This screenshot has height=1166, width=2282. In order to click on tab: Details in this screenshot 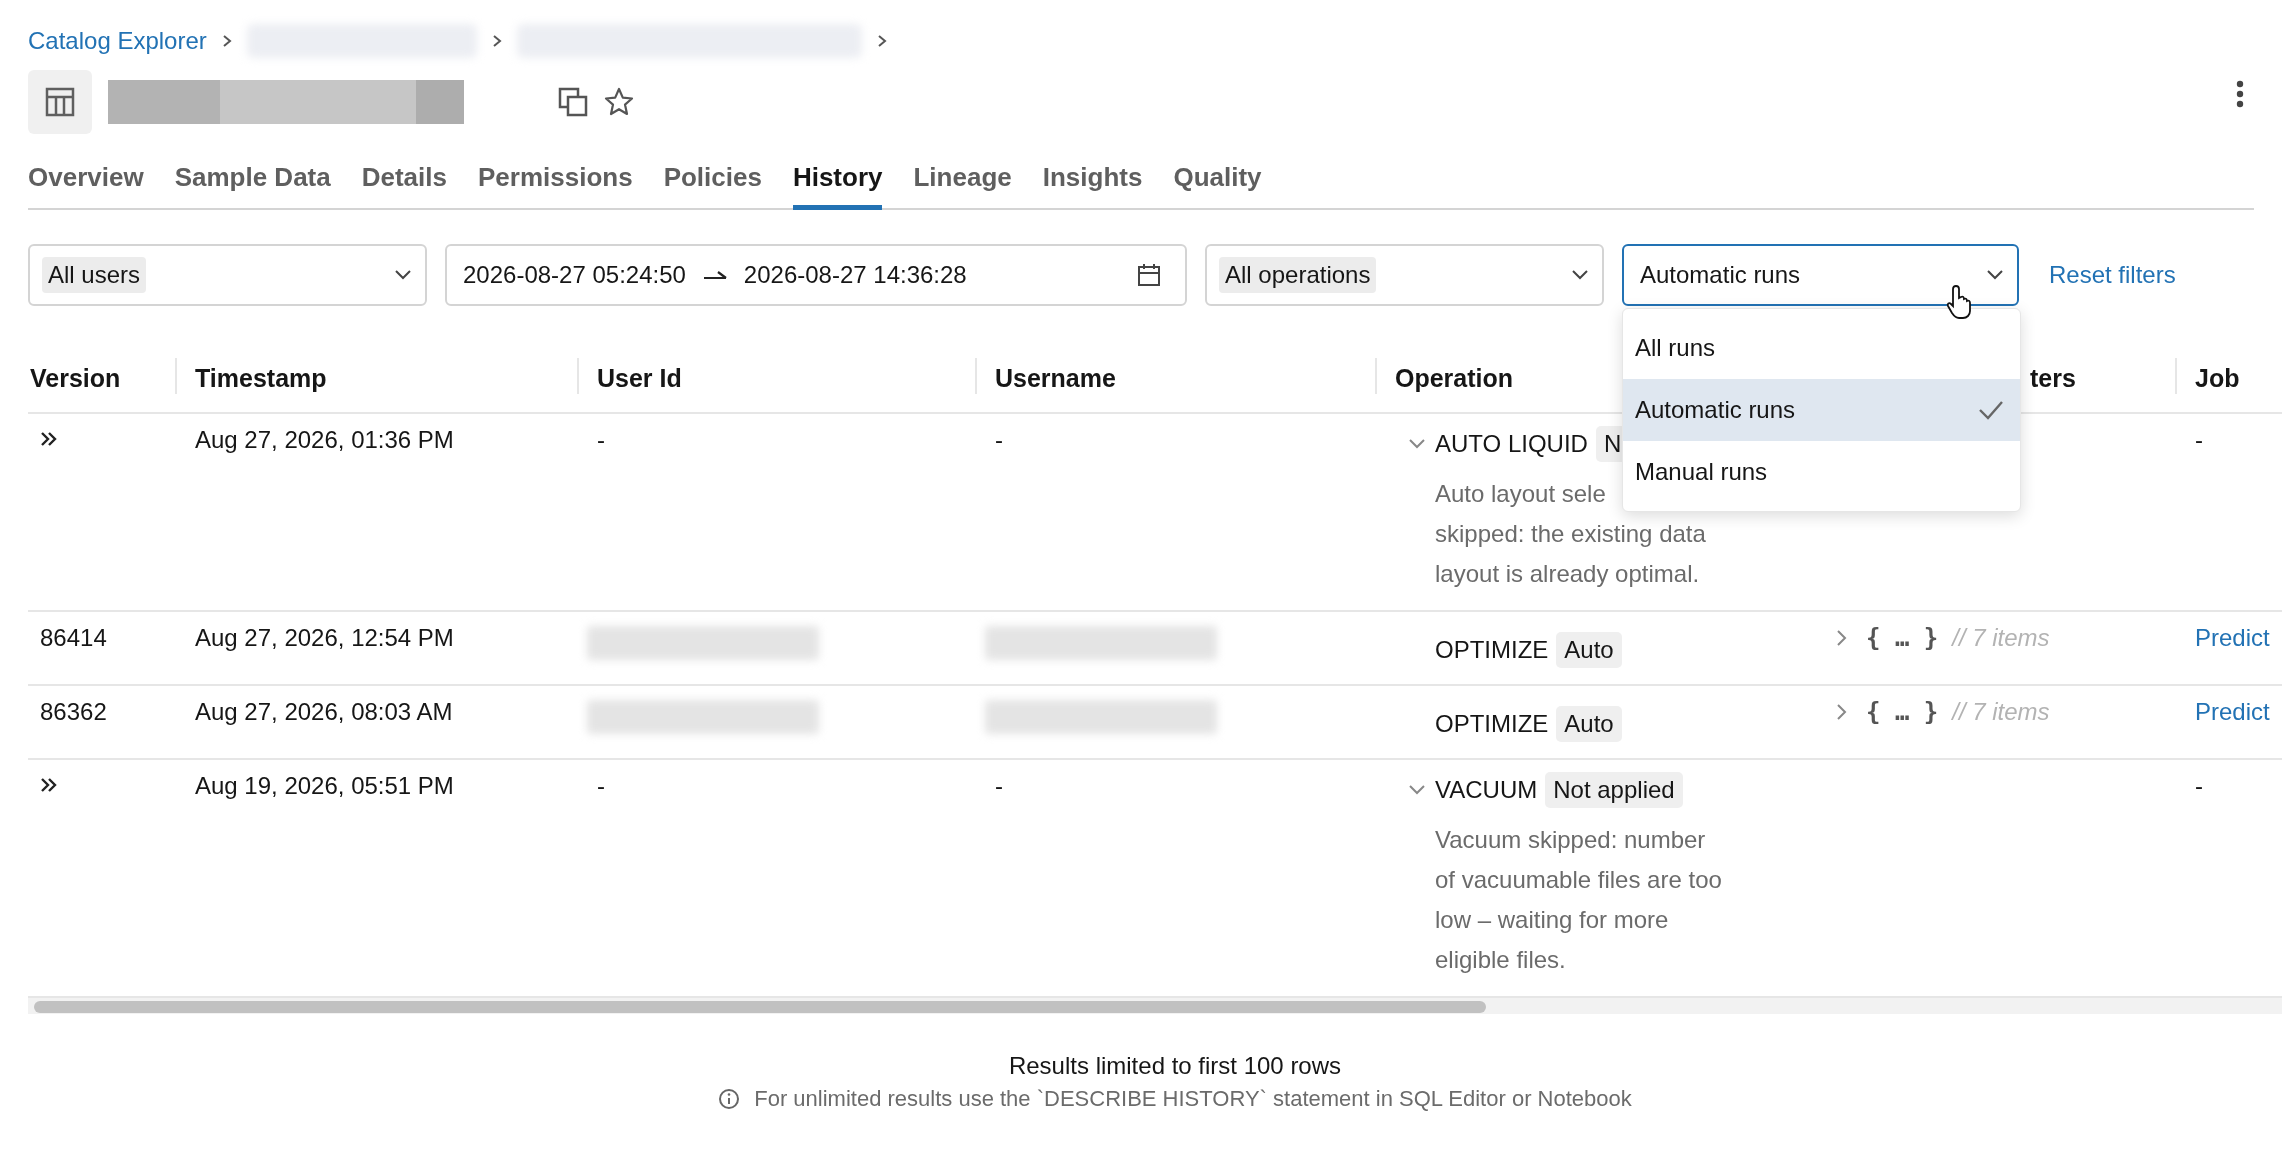, I will do `click(404, 181)`.